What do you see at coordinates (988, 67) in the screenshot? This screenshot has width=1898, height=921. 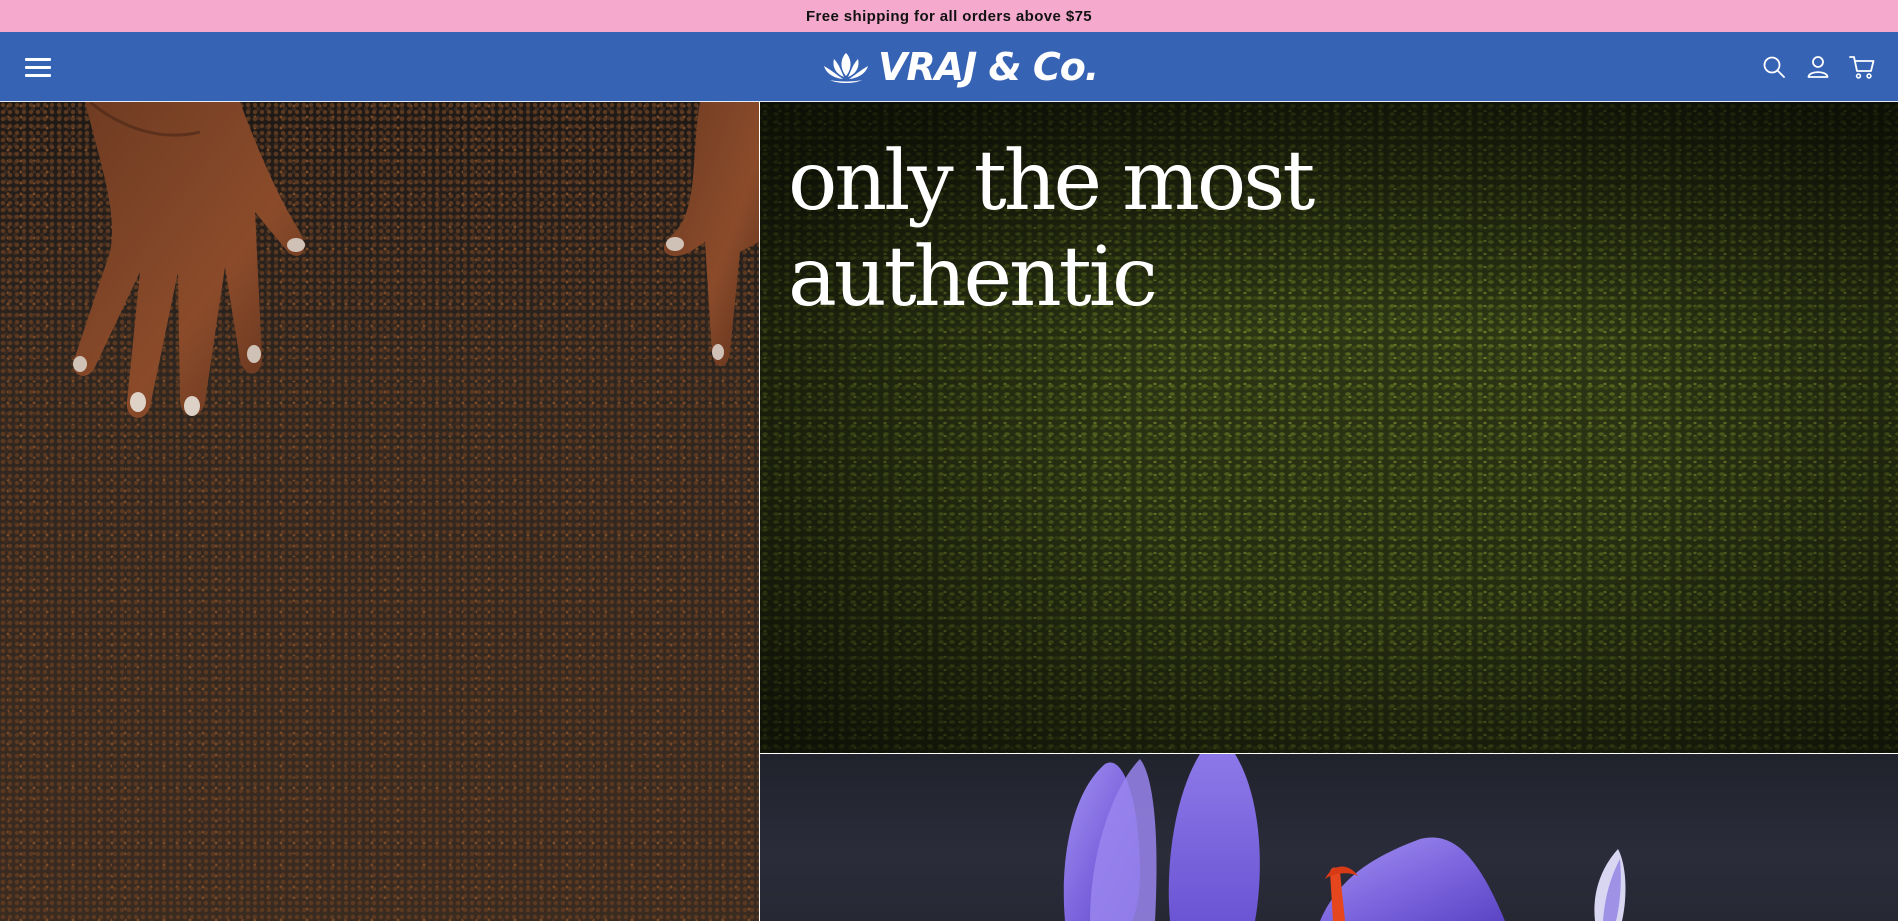 I see `brand-name: VRAJ & Co.` at bounding box center [988, 67].